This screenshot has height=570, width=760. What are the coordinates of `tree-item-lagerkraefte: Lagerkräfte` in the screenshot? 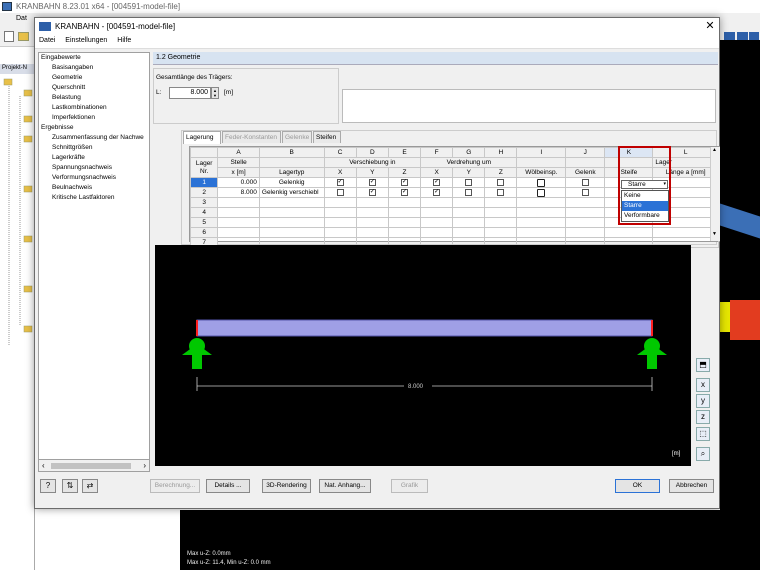 It's located at (94, 158).